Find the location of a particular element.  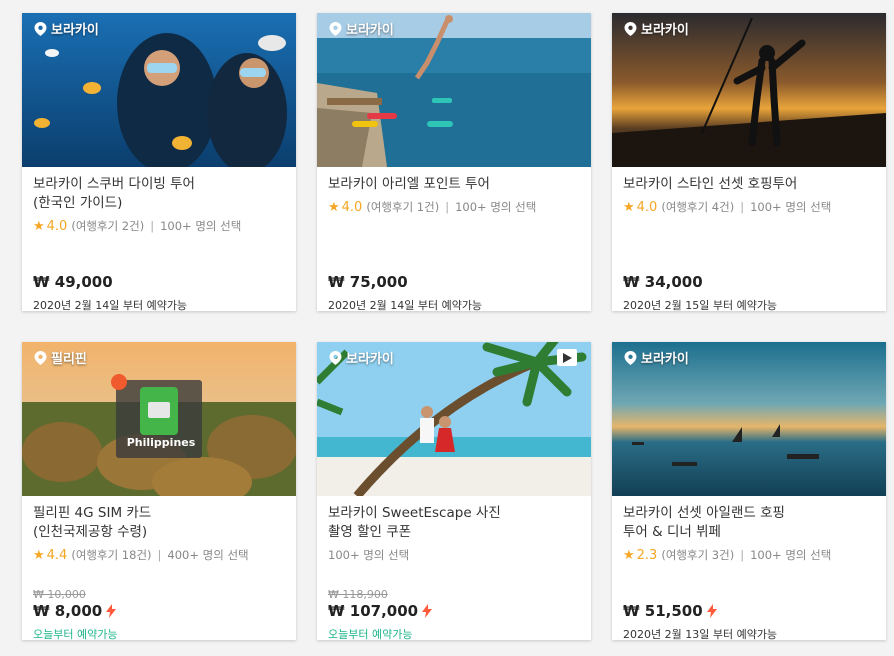

price-area: ₩ 118,900 ₩ 107,000 오늘부터 예약가능 is located at coordinates (380, 614).